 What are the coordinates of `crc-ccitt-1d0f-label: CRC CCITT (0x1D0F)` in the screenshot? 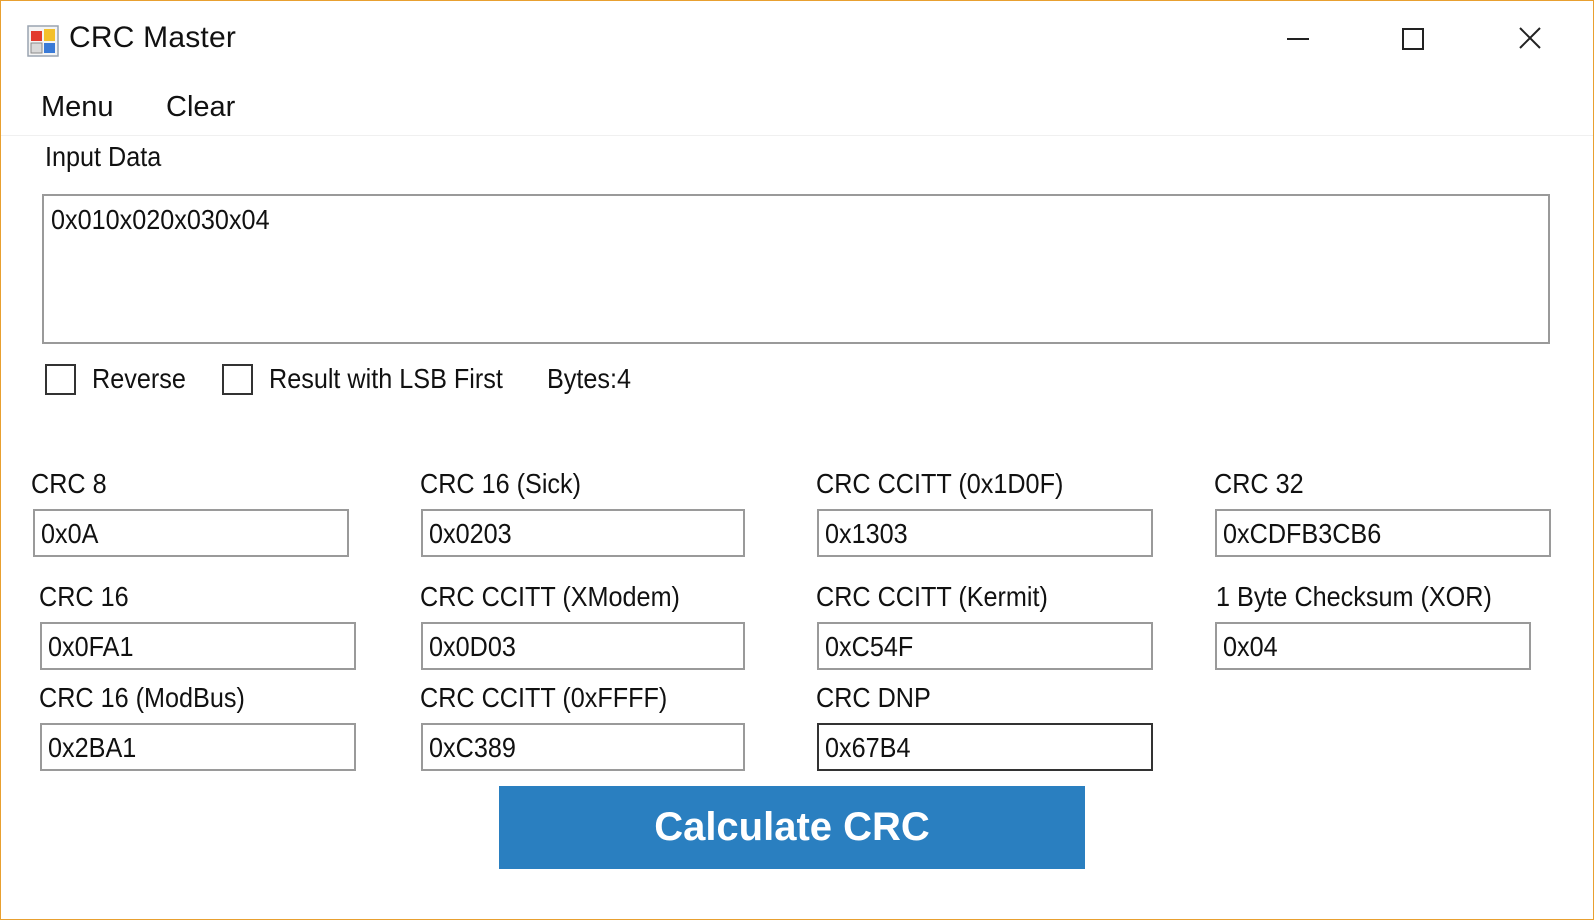 It's located at (940, 483).